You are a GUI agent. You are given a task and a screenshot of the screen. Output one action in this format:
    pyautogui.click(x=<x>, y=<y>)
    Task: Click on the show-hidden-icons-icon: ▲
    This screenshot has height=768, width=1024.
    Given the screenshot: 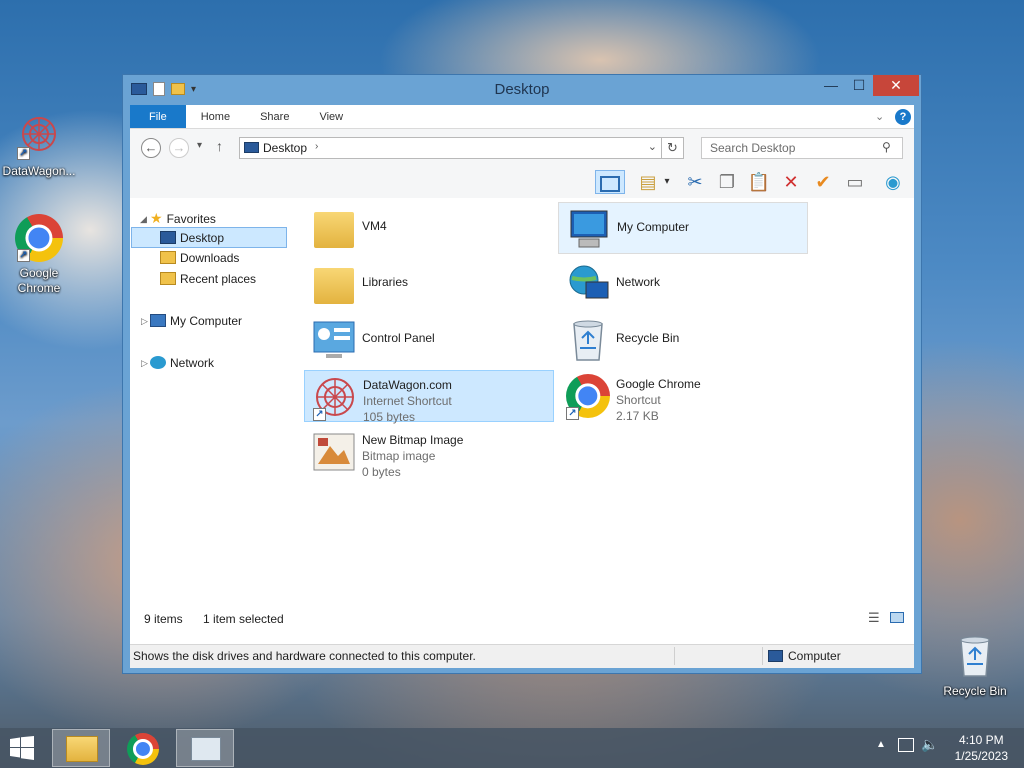 What is the action you would take?
    pyautogui.click(x=881, y=744)
    